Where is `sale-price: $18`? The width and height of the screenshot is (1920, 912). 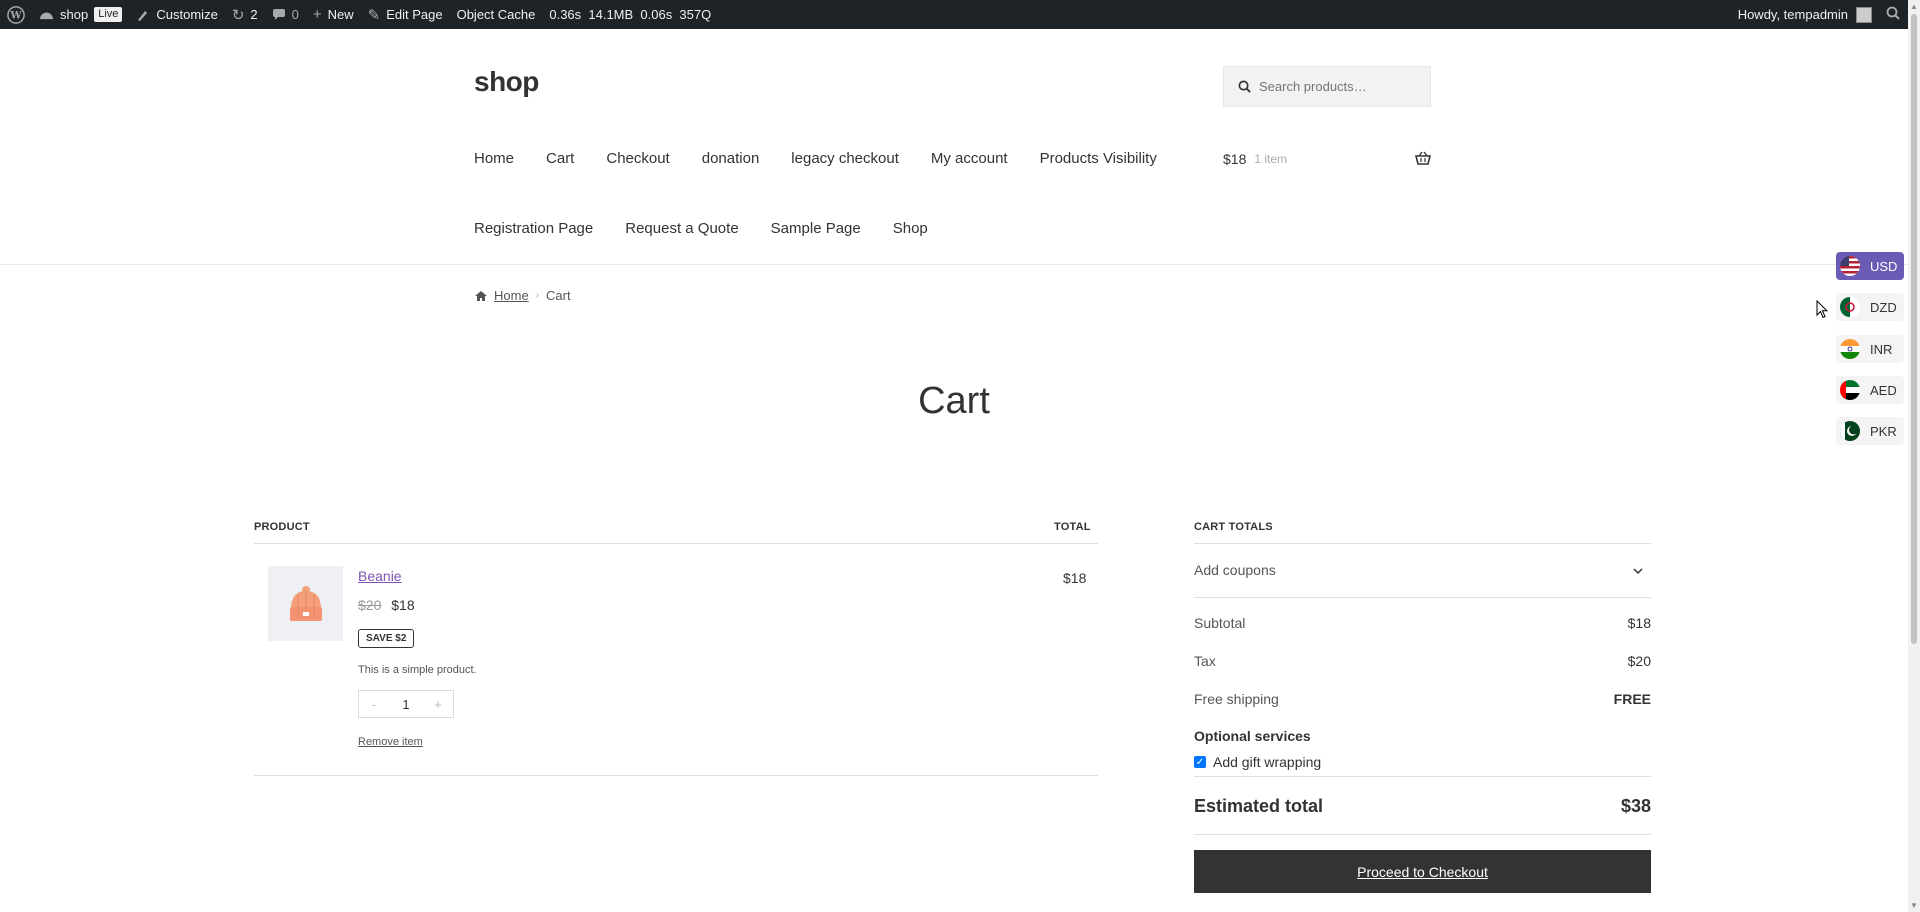
sale-price: $18 is located at coordinates (403, 605).